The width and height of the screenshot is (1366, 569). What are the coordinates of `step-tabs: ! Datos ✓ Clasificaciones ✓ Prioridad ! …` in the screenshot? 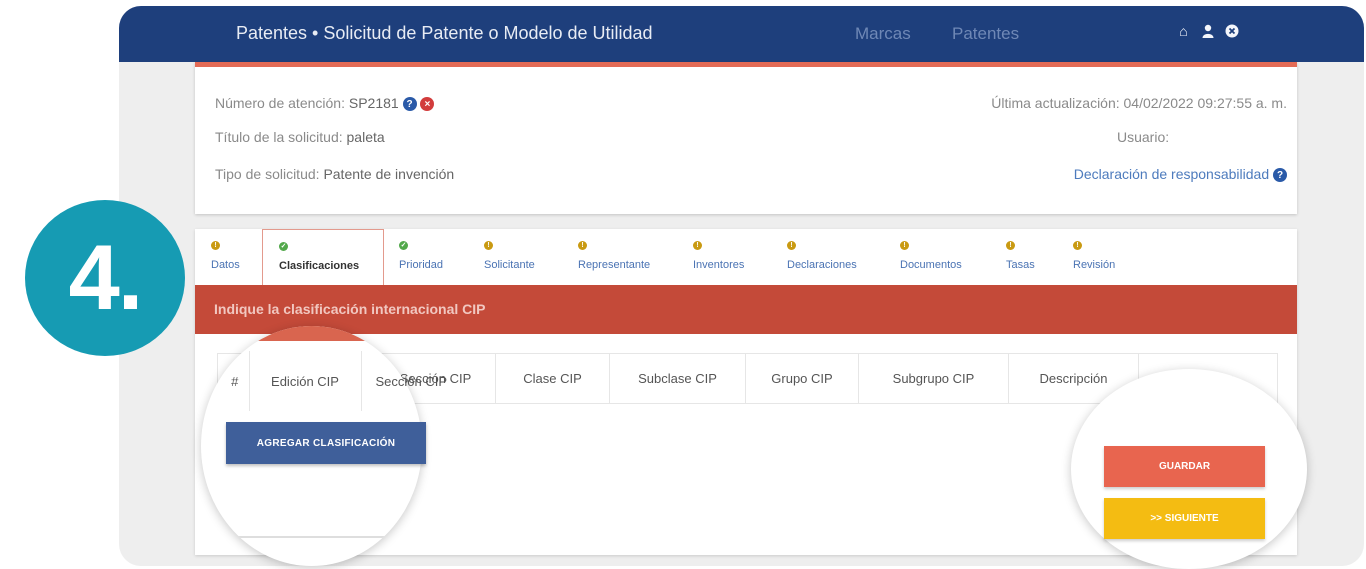 It's located at (746, 257).